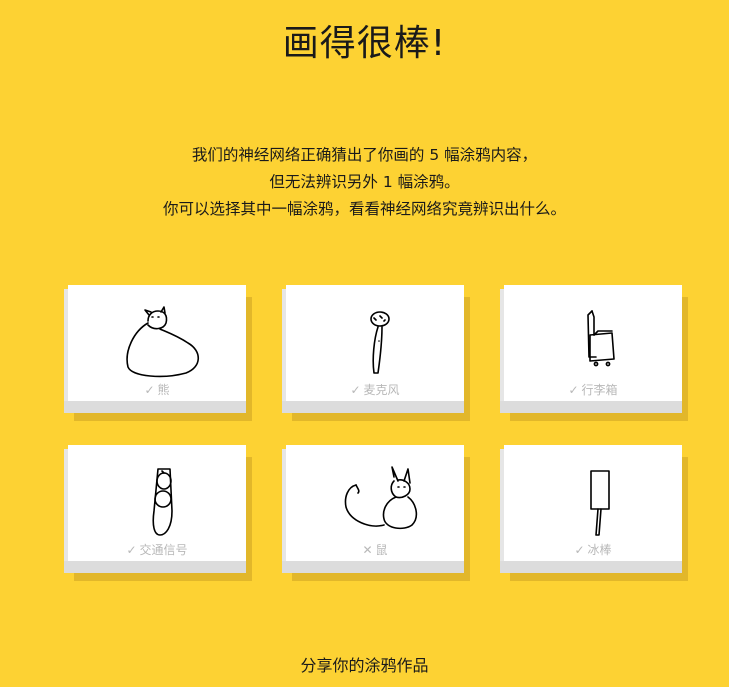 The width and height of the screenshot is (729, 687). I want to click on drawing-label-text: 行李箱, so click(599, 390).